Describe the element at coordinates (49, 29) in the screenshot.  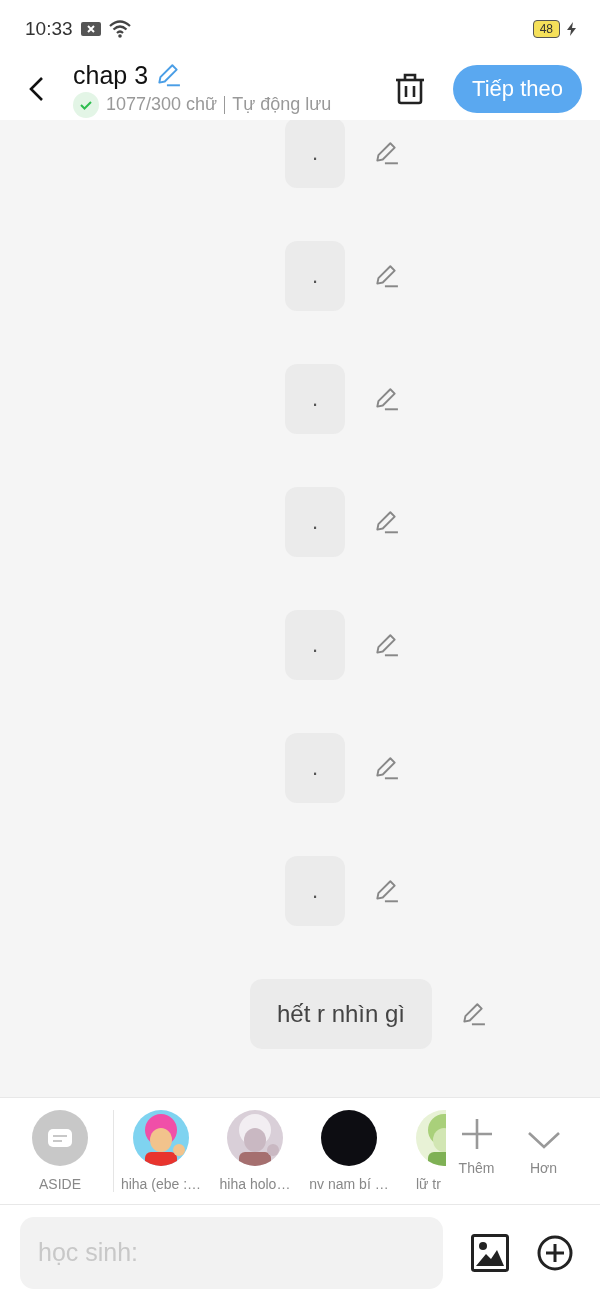
I see `status-time: 10:33` at that location.